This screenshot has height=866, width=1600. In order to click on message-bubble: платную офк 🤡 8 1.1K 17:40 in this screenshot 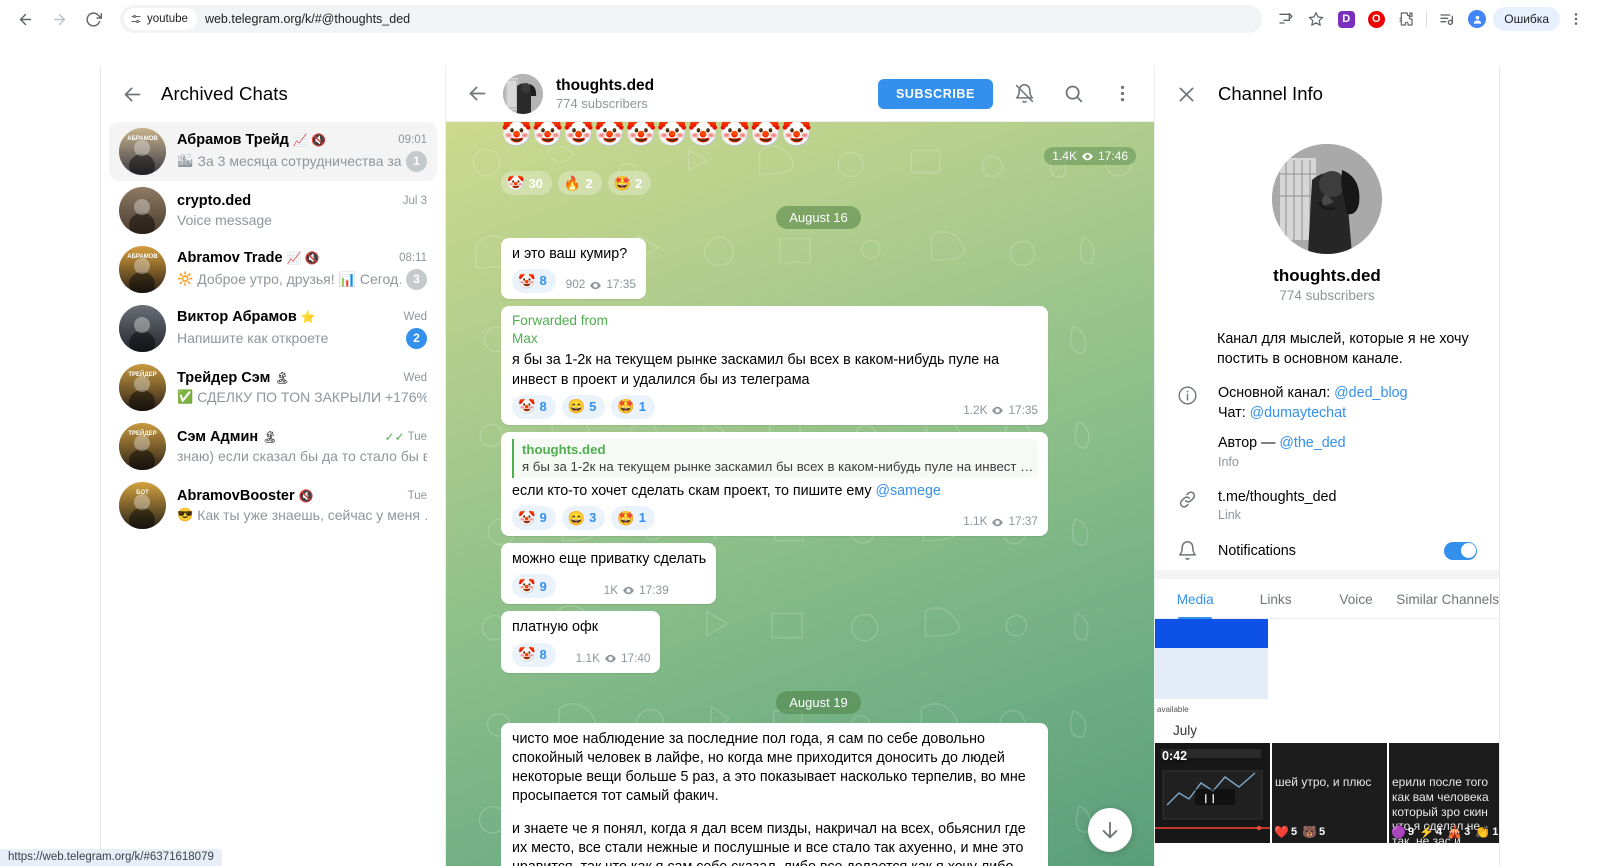, I will do `click(581, 642)`.